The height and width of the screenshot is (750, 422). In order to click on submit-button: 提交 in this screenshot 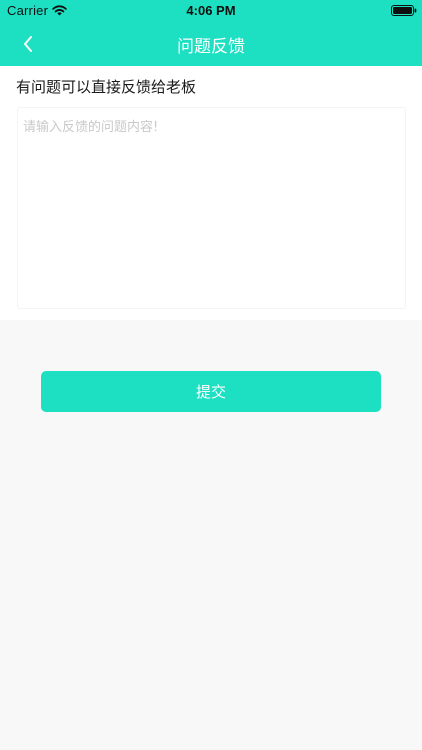, I will do `click(211, 391)`.